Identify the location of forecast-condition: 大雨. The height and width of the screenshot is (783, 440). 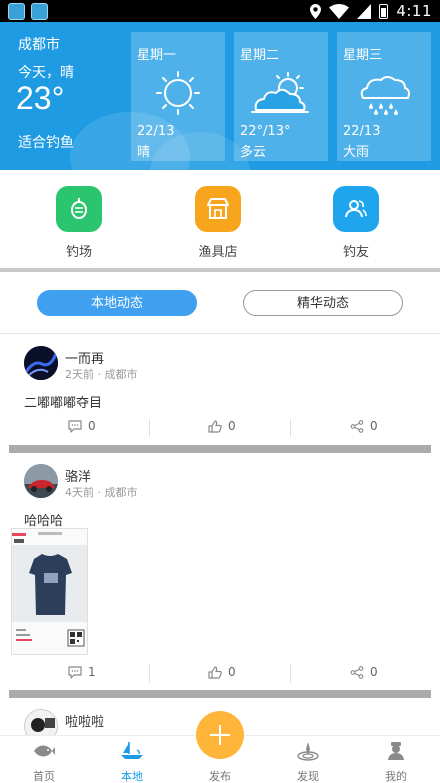
(356, 152).